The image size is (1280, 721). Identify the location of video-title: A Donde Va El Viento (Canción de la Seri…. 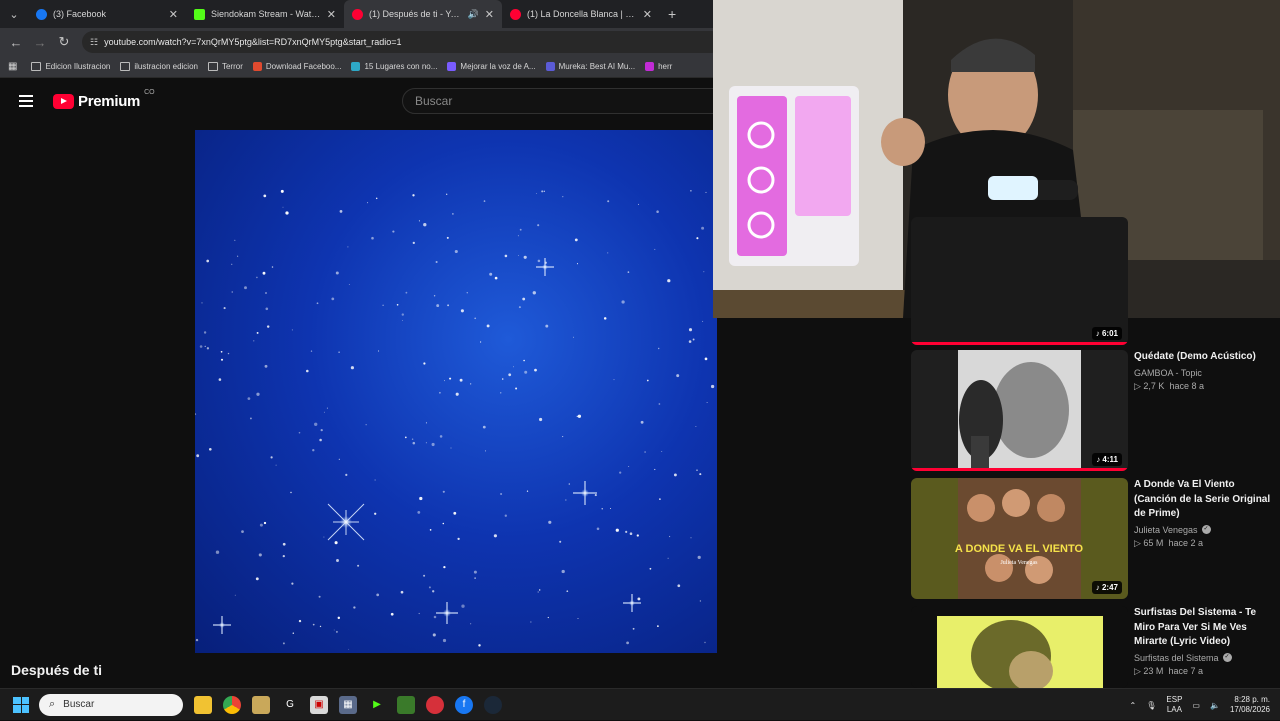
(1204, 500).